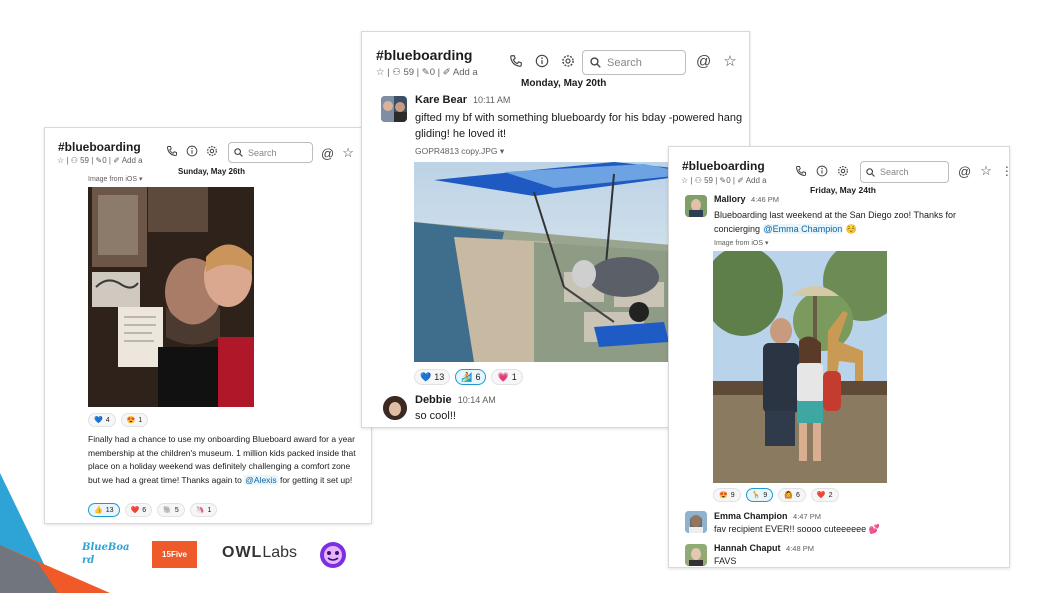  Describe the element at coordinates (503, 376) in the screenshot. I see `reaction-emoji: 💗` at that location.